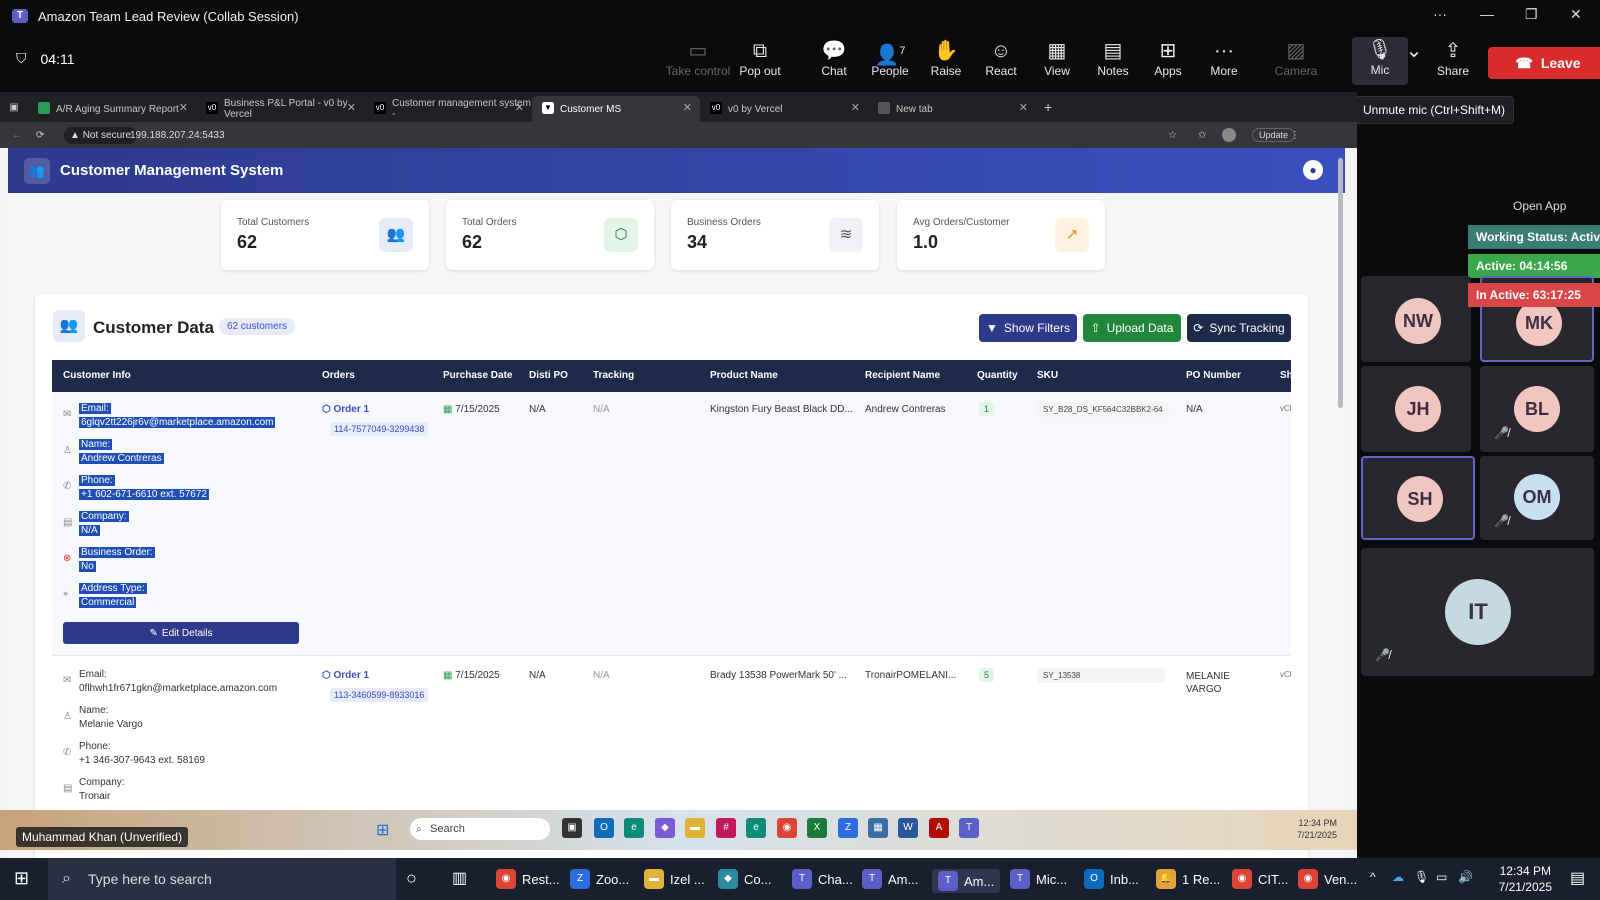 The height and width of the screenshot is (900, 1600). I want to click on volume-icon: 🔊, so click(1465, 877).